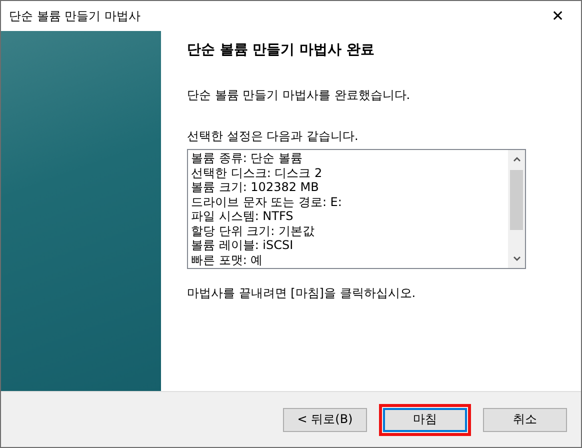  What do you see at coordinates (325, 420) in the screenshot?
I see `back-button: < 뒤로(B)` at bounding box center [325, 420].